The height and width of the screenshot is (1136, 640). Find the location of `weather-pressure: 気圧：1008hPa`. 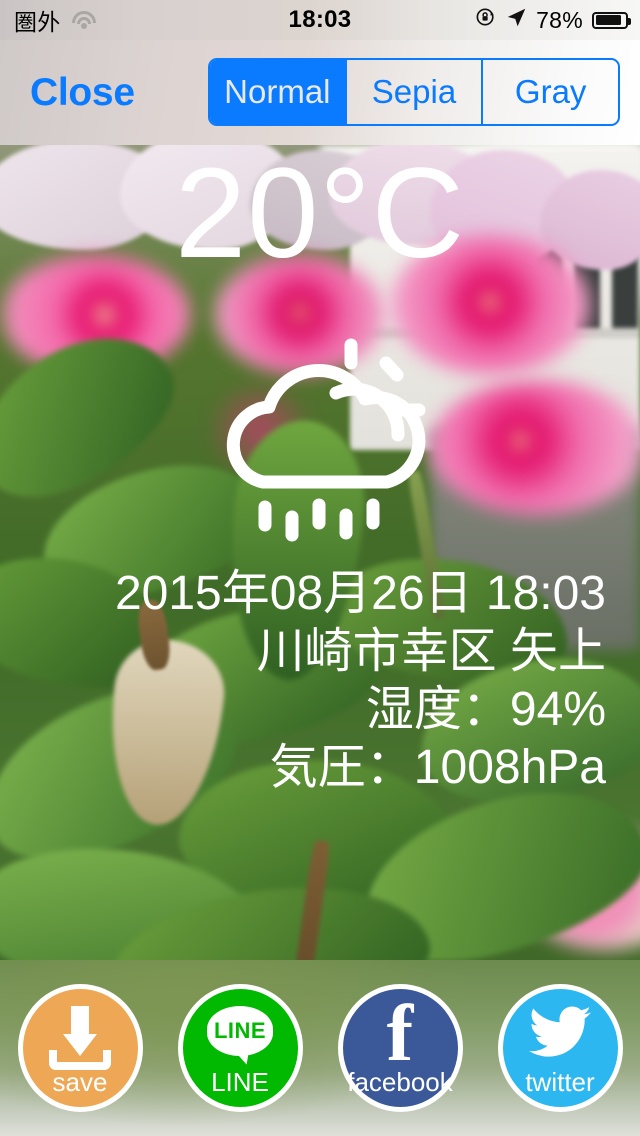

weather-pressure: 気圧：1008hPa is located at coordinates (437, 768).